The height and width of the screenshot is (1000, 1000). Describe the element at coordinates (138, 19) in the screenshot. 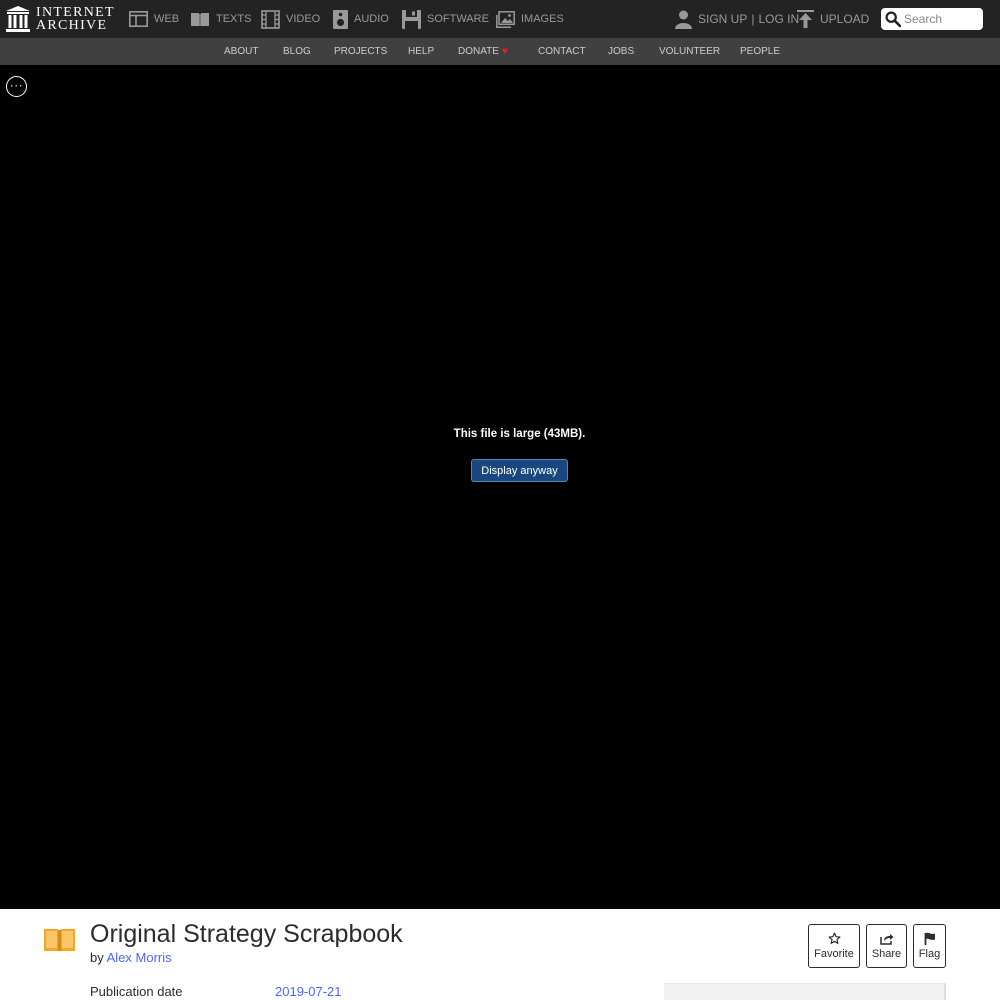

I see `web-icon` at that location.